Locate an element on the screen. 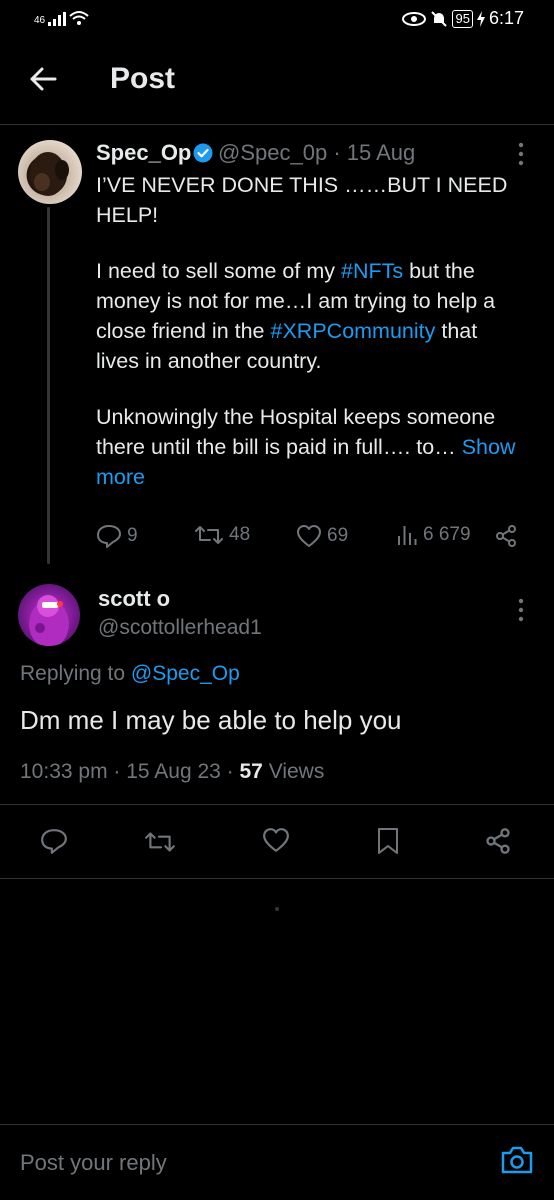 This screenshot has width=554, height=1200. reply-input: Post your reply is located at coordinates (93, 1163).